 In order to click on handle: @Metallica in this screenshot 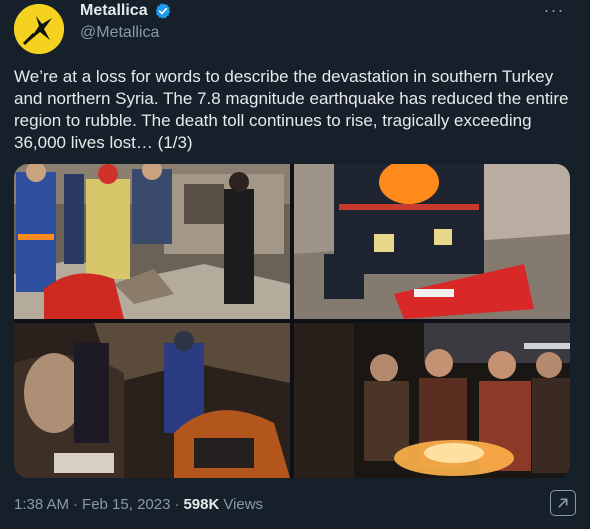, I will do `click(119, 33)`.